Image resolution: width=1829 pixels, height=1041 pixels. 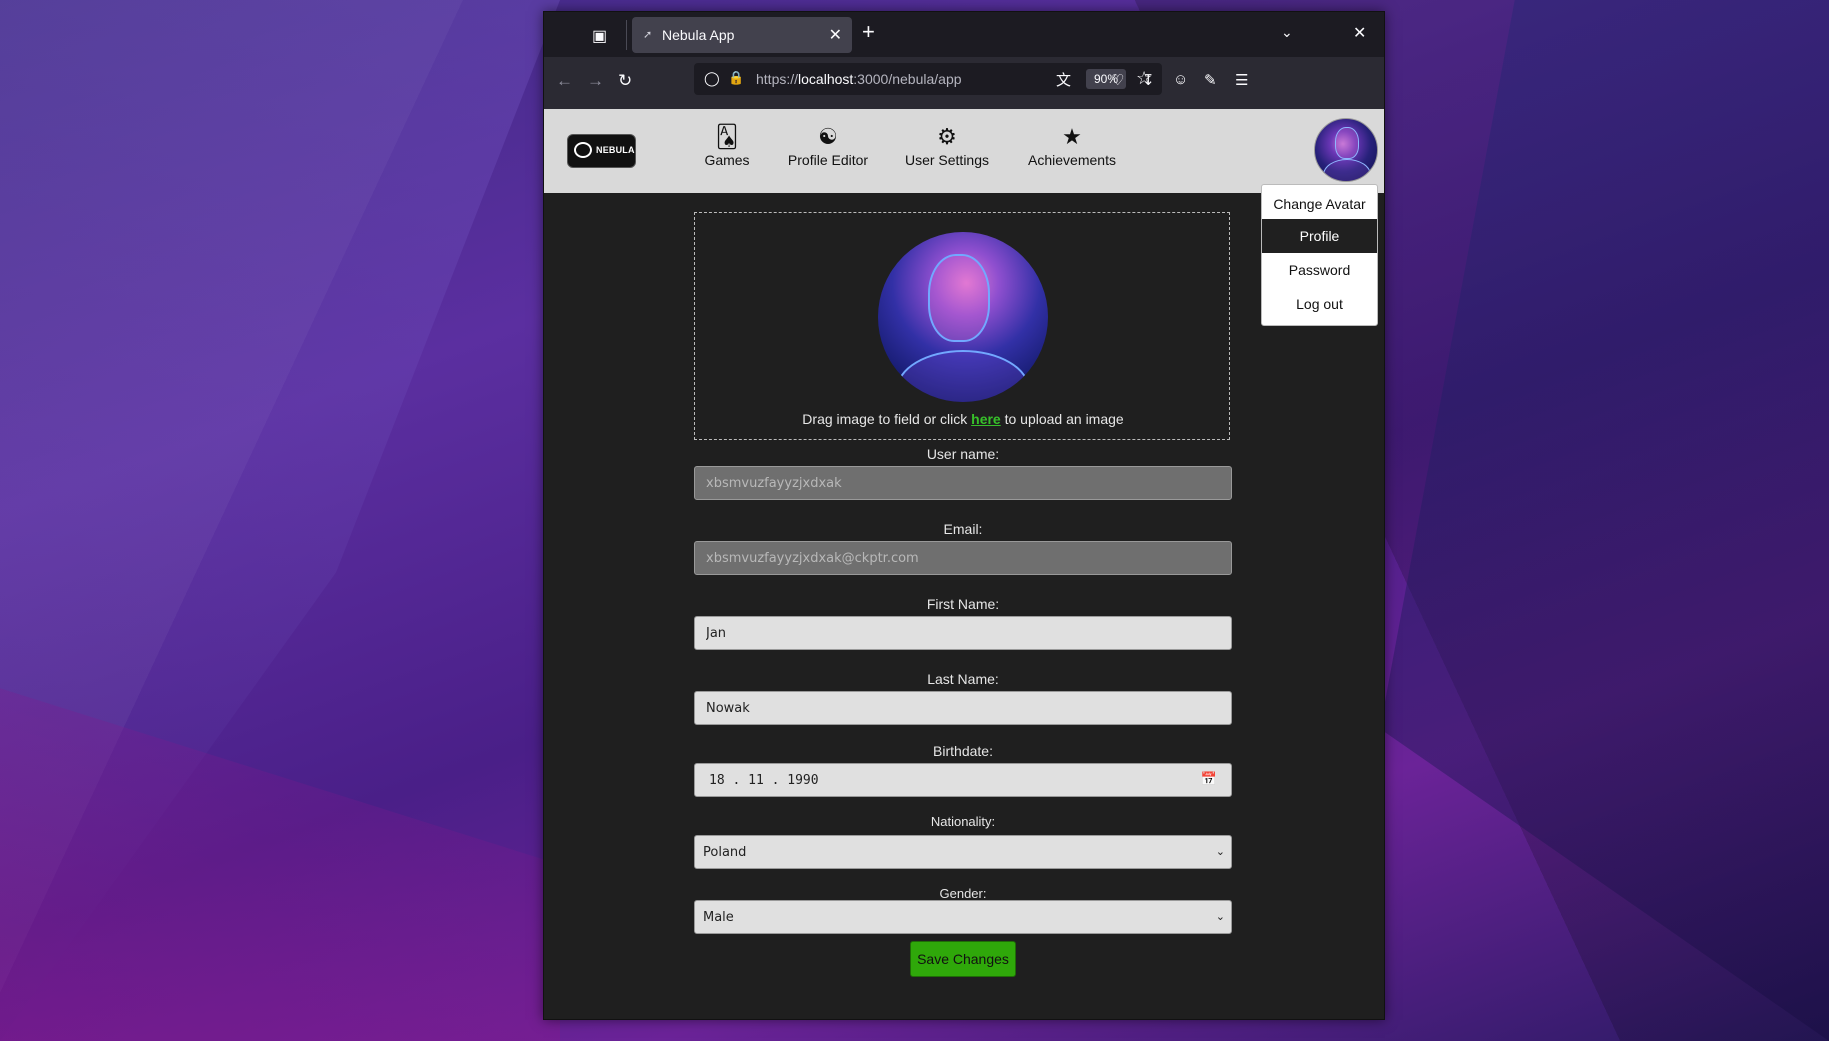 I want to click on nav-profile-editor: ☯ Profile Editor, so click(x=828, y=146).